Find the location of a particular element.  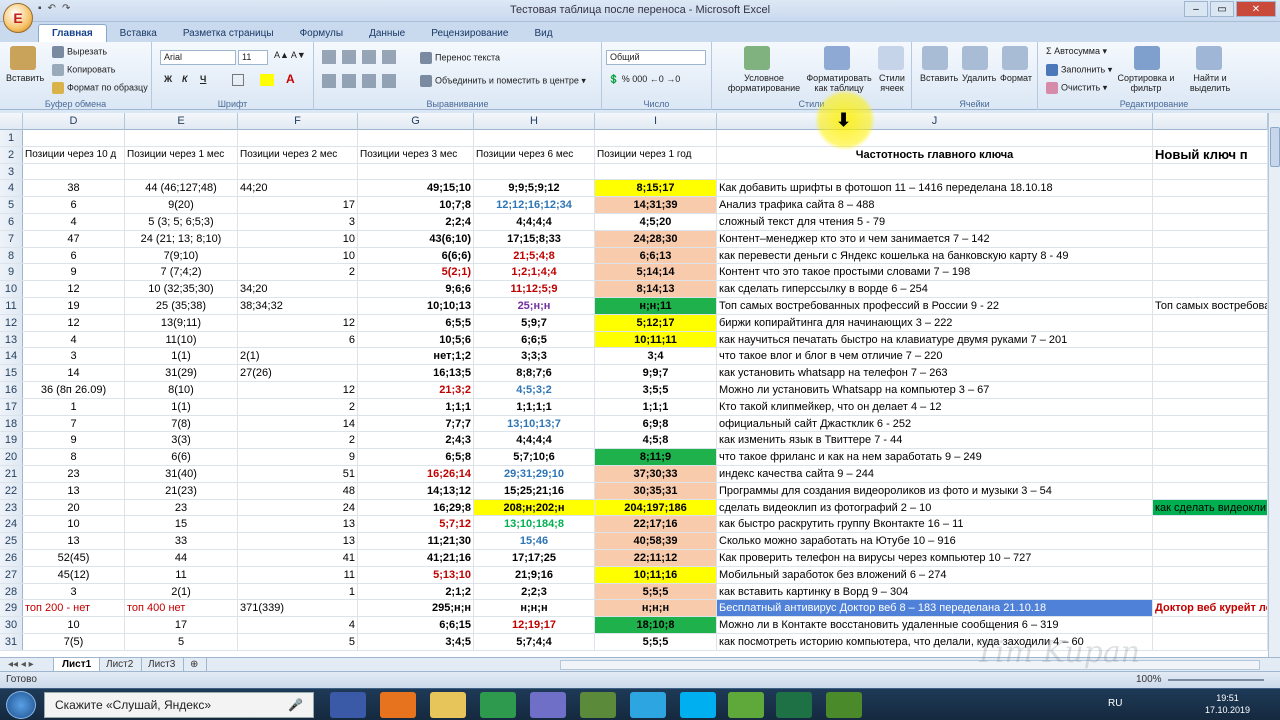

cell: н;н;н is located at coordinates (656, 608).